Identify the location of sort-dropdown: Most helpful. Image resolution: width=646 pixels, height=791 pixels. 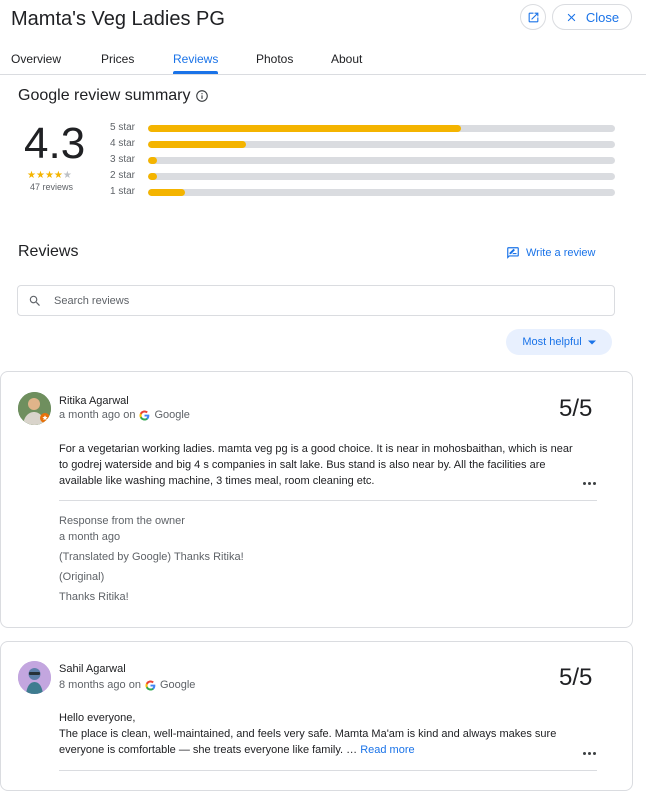
(559, 342).